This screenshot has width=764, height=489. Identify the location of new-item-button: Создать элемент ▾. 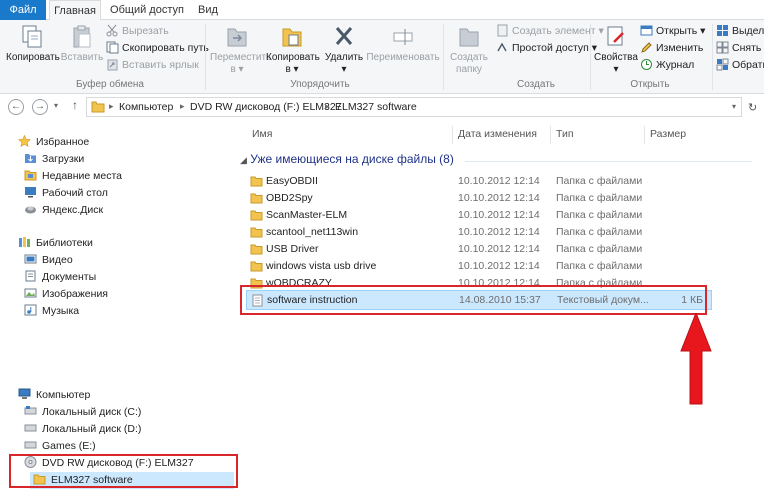
(550, 31).